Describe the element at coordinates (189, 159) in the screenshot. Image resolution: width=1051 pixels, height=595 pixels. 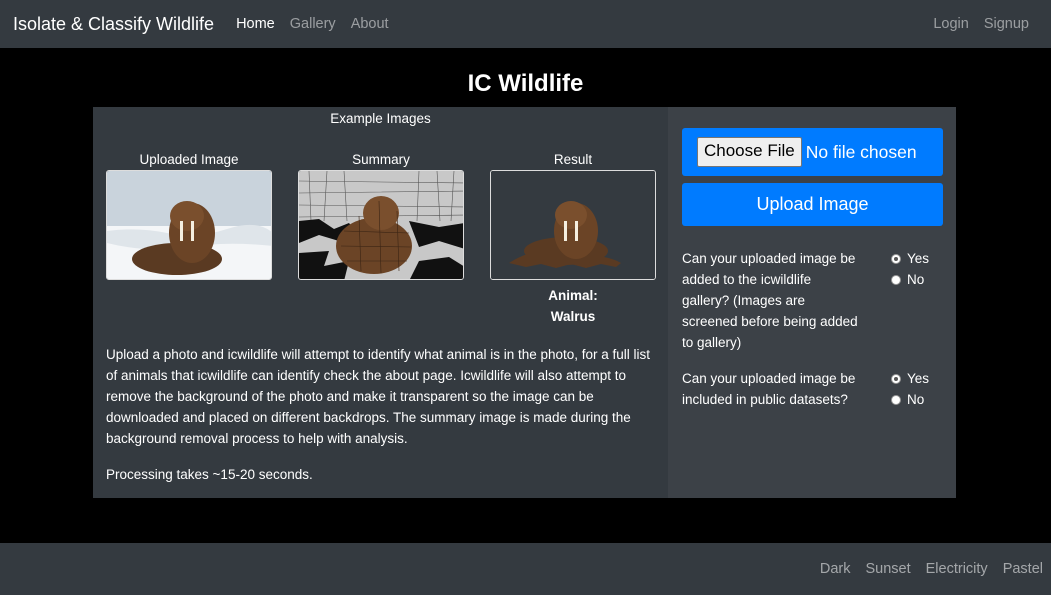
I see `uploaded-image-label: Uploaded Image` at that location.